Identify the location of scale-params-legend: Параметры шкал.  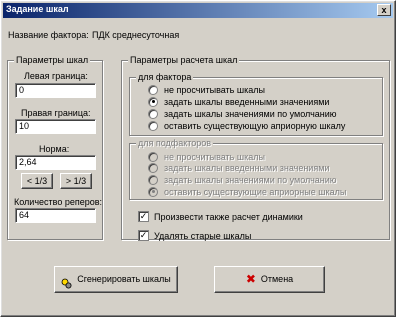
(52, 60).